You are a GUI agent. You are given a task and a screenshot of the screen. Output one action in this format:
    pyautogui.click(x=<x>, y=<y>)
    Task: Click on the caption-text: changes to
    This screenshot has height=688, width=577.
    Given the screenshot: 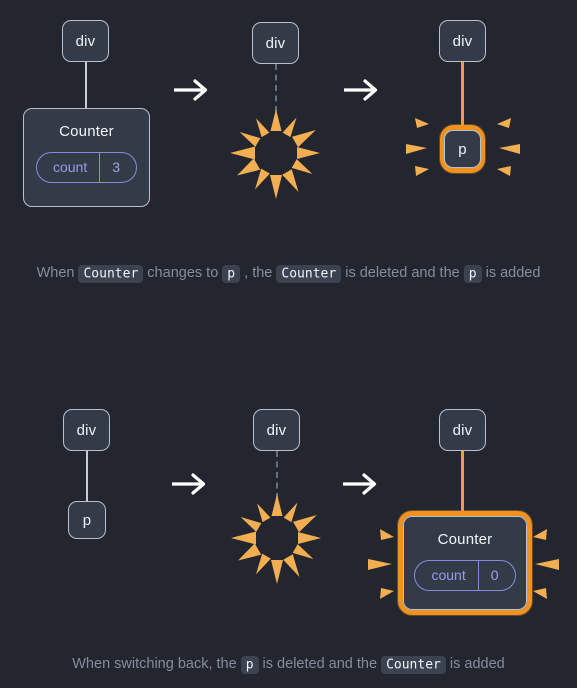 What is the action you would take?
    pyautogui.click(x=183, y=273)
    